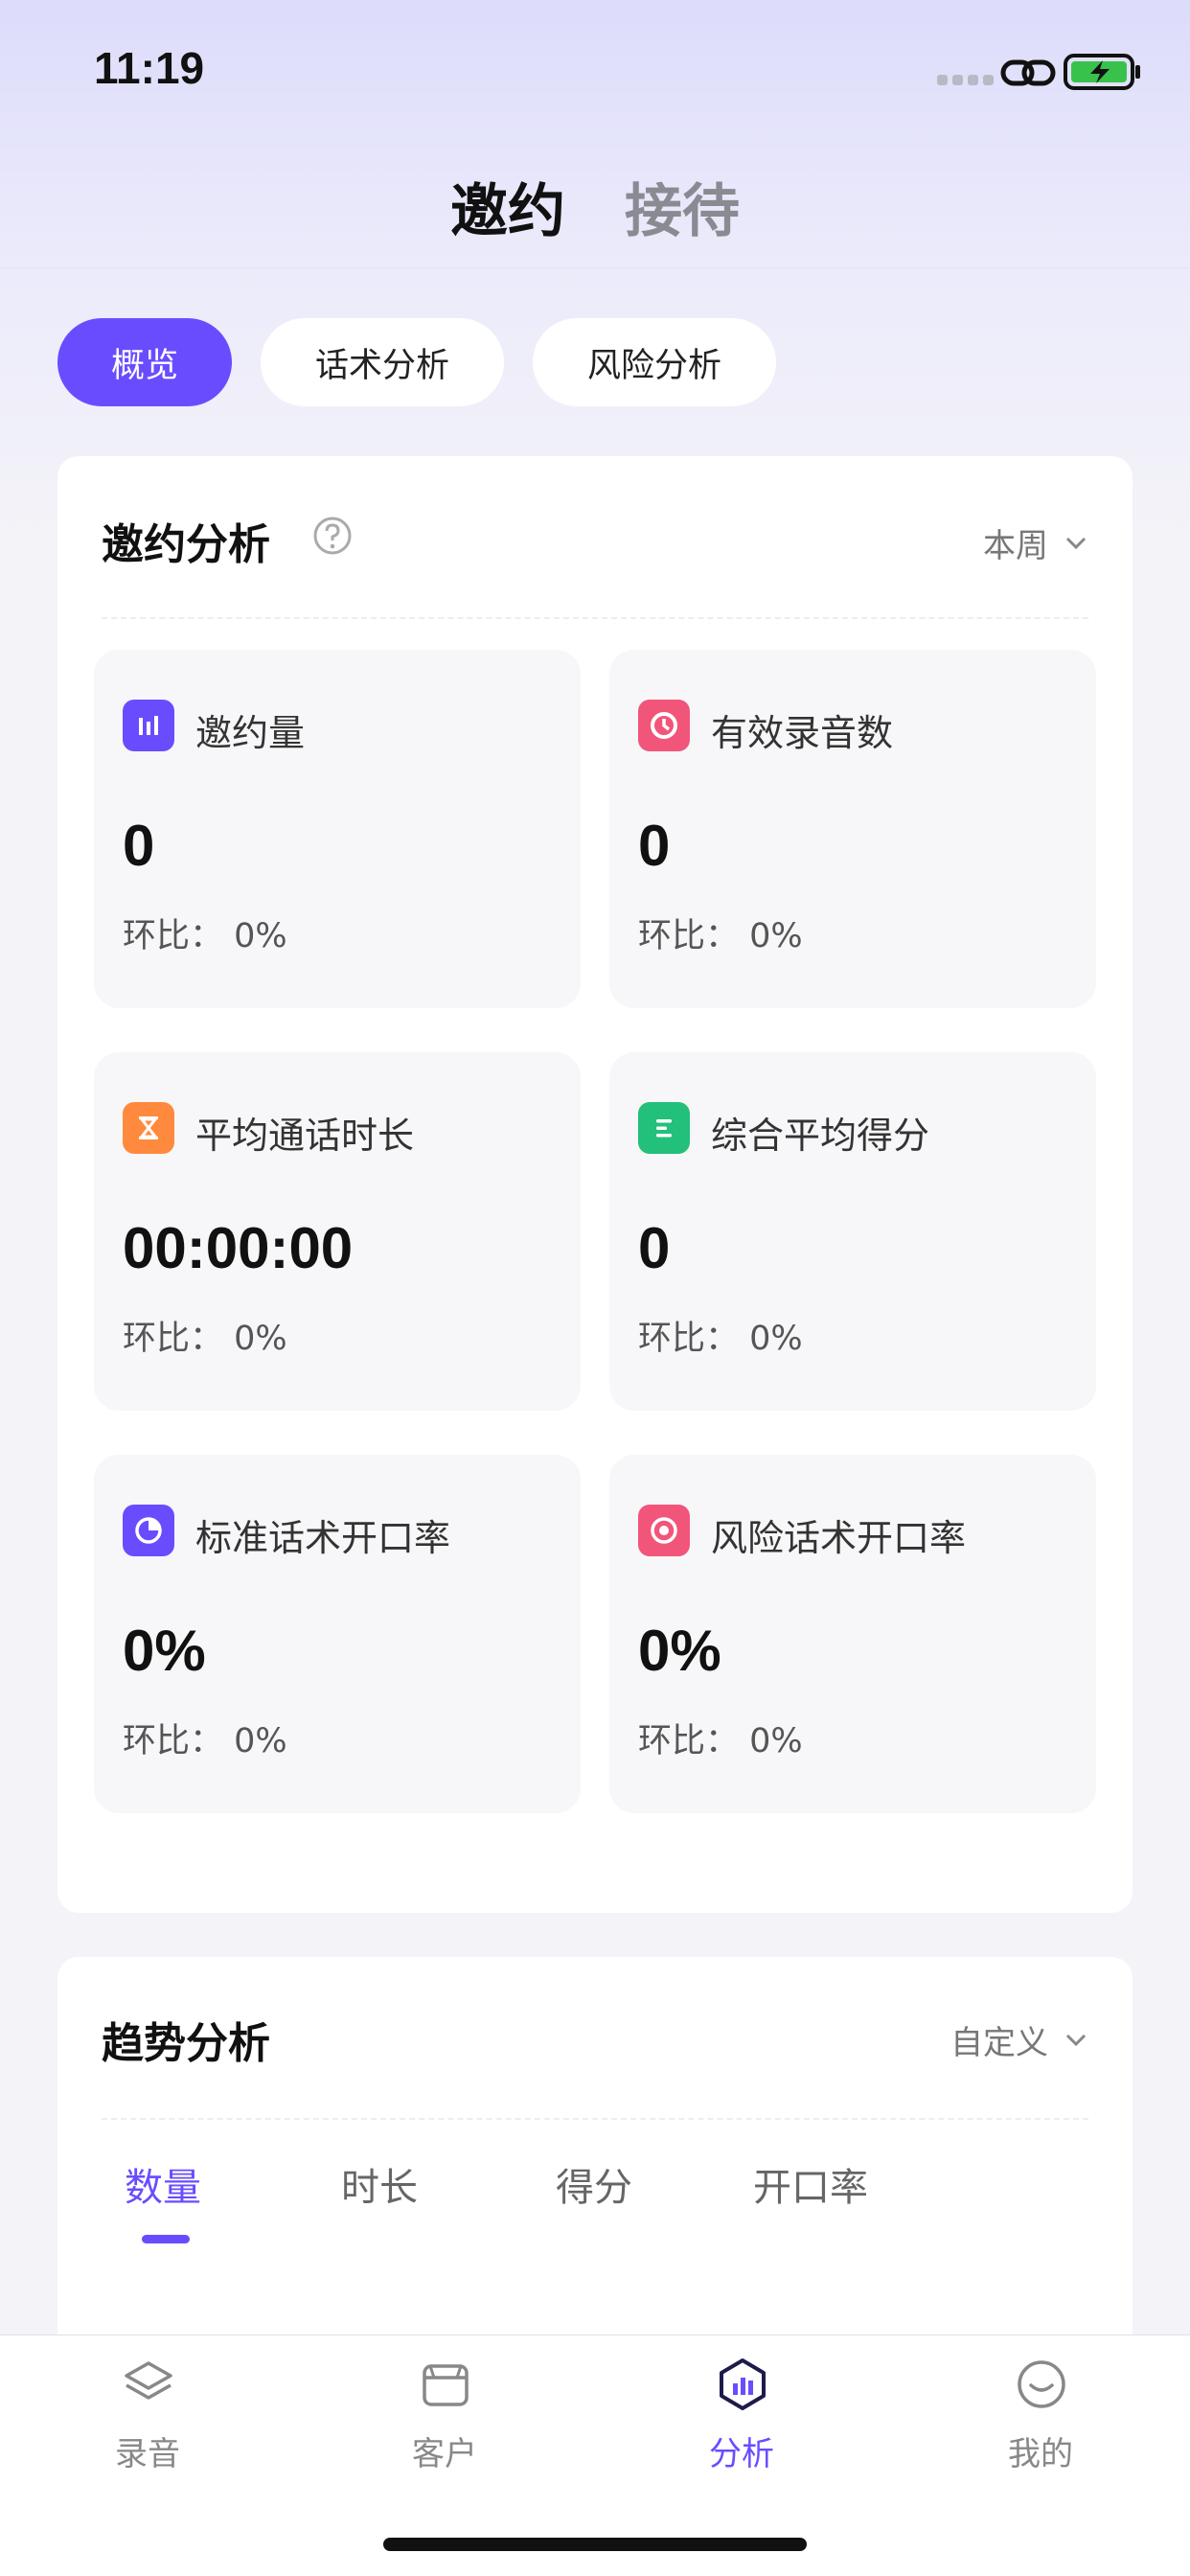 Image resolution: width=1190 pixels, height=2576 pixels. I want to click on segment-risk-analysis: 风险分析, so click(654, 362).